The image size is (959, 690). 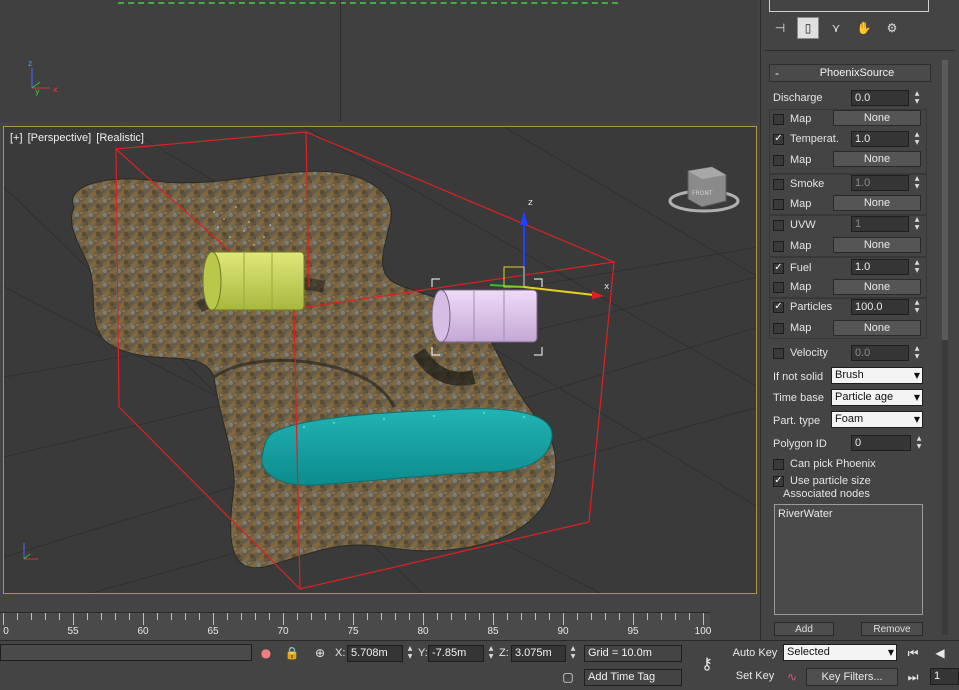 I want to click on fuel-map-button: None, so click(x=877, y=287).